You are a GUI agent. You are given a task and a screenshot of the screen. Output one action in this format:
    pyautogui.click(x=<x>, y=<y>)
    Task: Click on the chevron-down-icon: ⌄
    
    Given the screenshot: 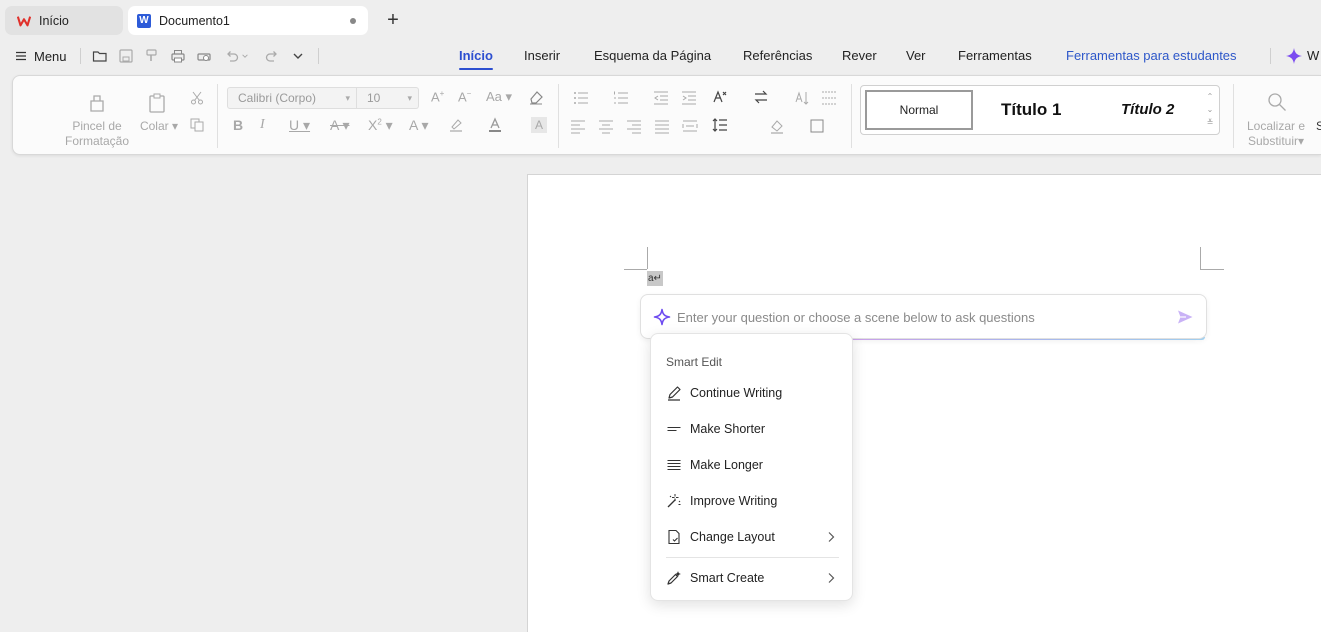 What is the action you would take?
    pyautogui.click(x=1210, y=109)
    